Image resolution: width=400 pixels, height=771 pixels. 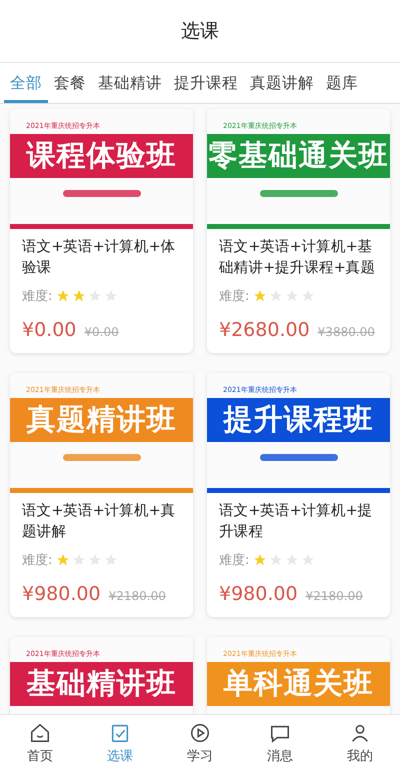 I want to click on nav-item: 首页, so click(x=40, y=743).